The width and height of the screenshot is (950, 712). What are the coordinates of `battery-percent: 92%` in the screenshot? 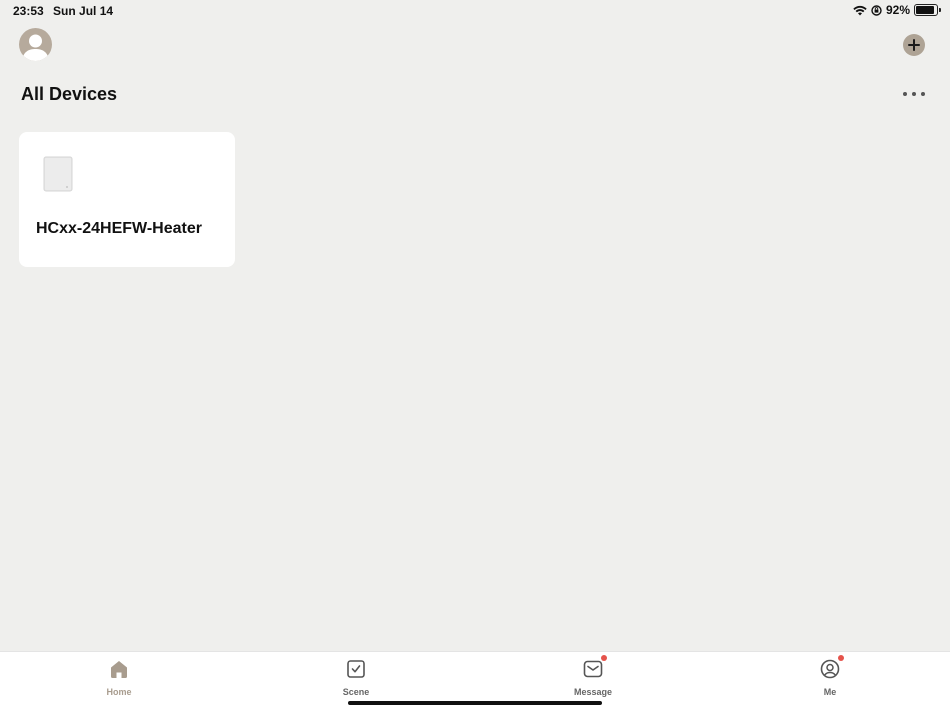 It's located at (897, 10).